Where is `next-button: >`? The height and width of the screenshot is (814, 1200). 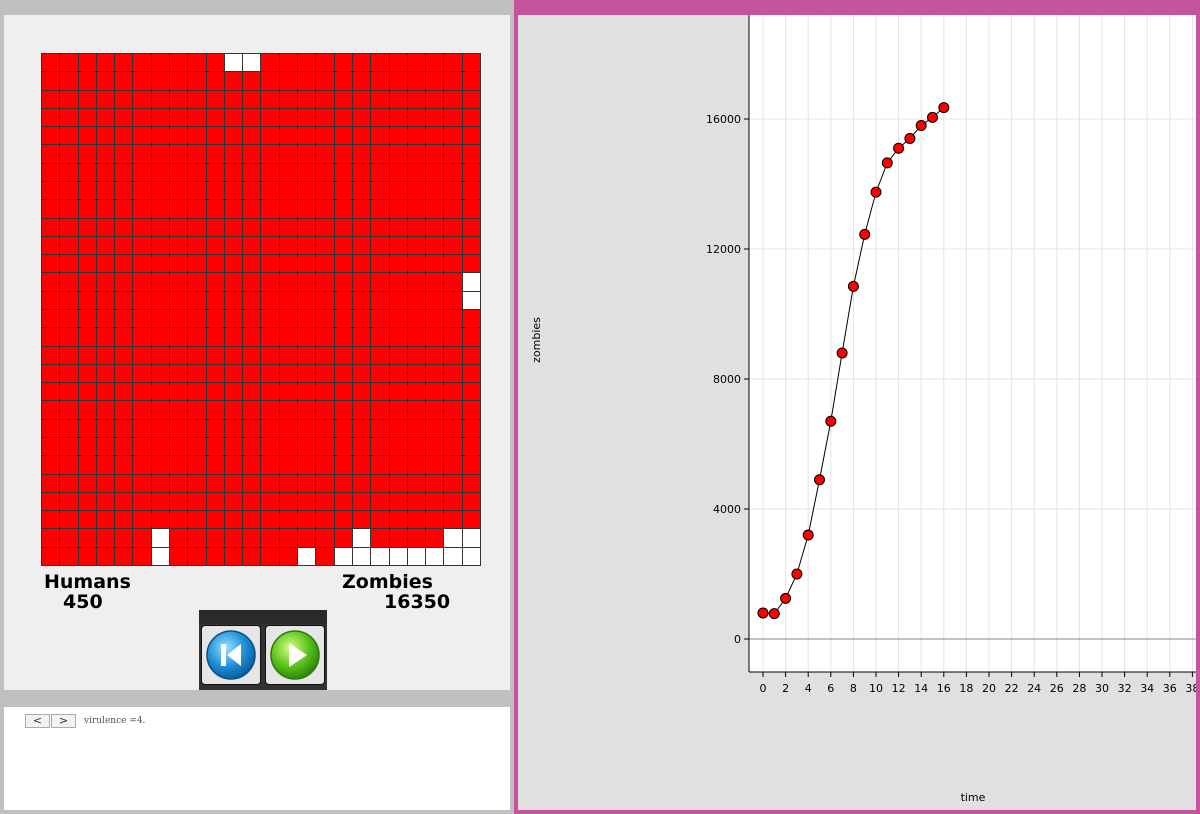 next-button: > is located at coordinates (63, 721).